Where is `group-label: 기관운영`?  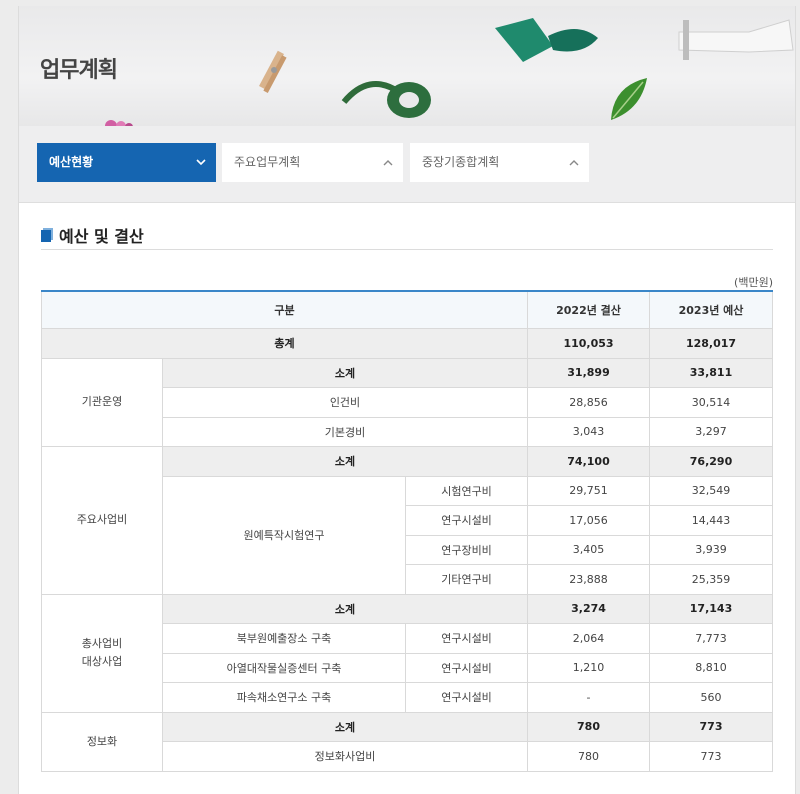 group-label: 기관운영 is located at coordinates (102, 402).